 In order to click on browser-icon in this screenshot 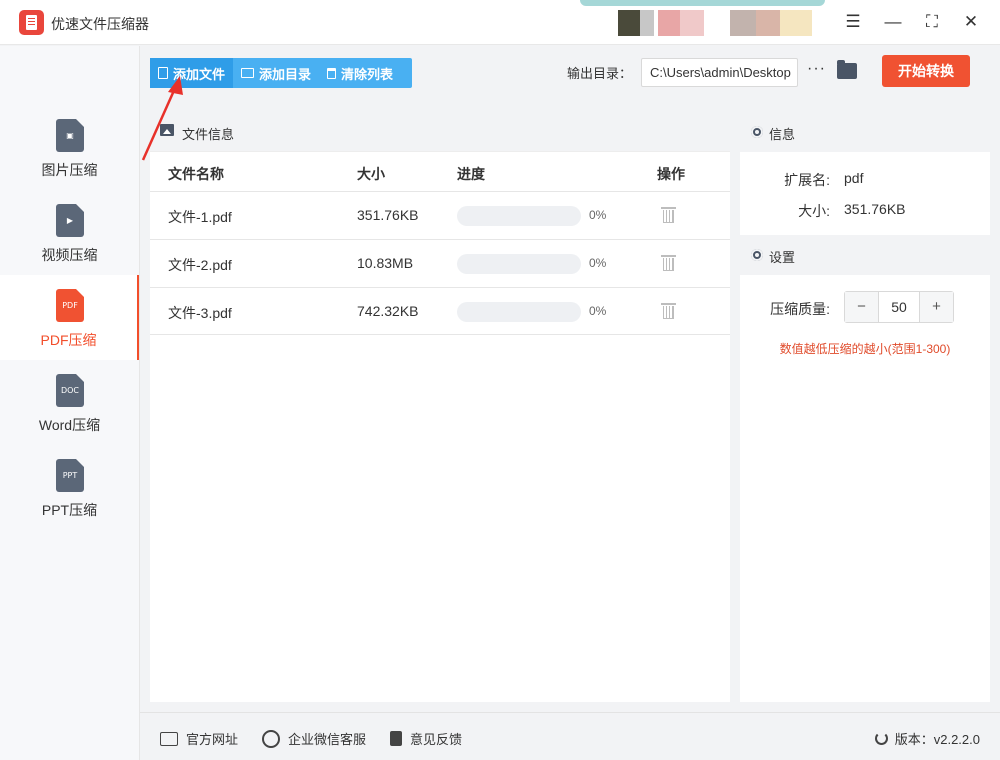, I will do `click(169, 738)`.